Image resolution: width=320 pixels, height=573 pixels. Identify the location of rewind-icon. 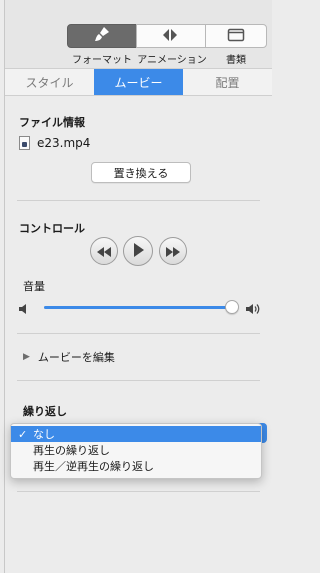
(104, 251).